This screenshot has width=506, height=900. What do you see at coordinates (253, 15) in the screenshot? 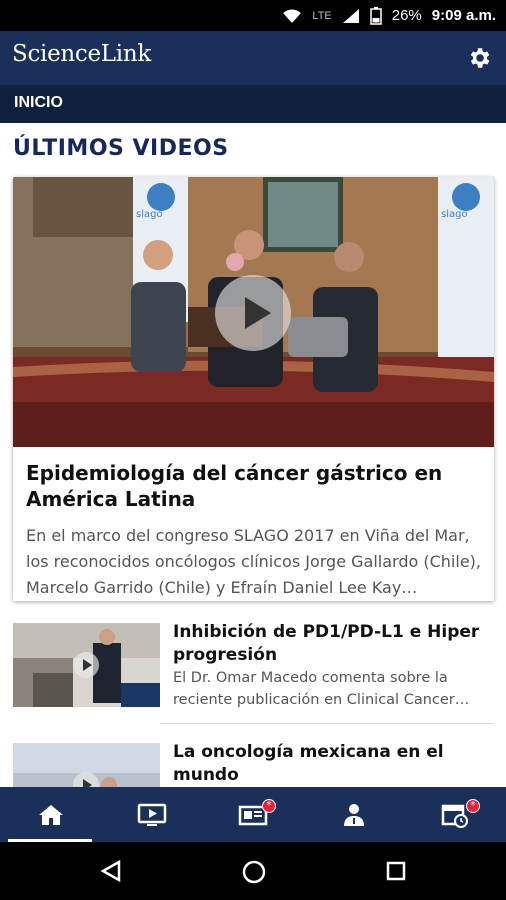
I see `status-bar: LTE 26% 9:09 a.m.` at bounding box center [253, 15].